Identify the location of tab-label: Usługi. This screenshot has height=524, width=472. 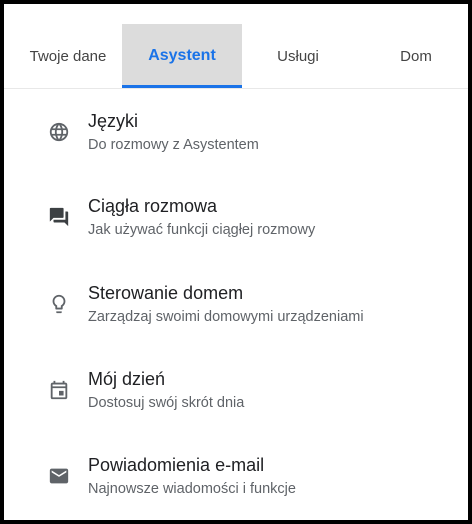
(298, 56).